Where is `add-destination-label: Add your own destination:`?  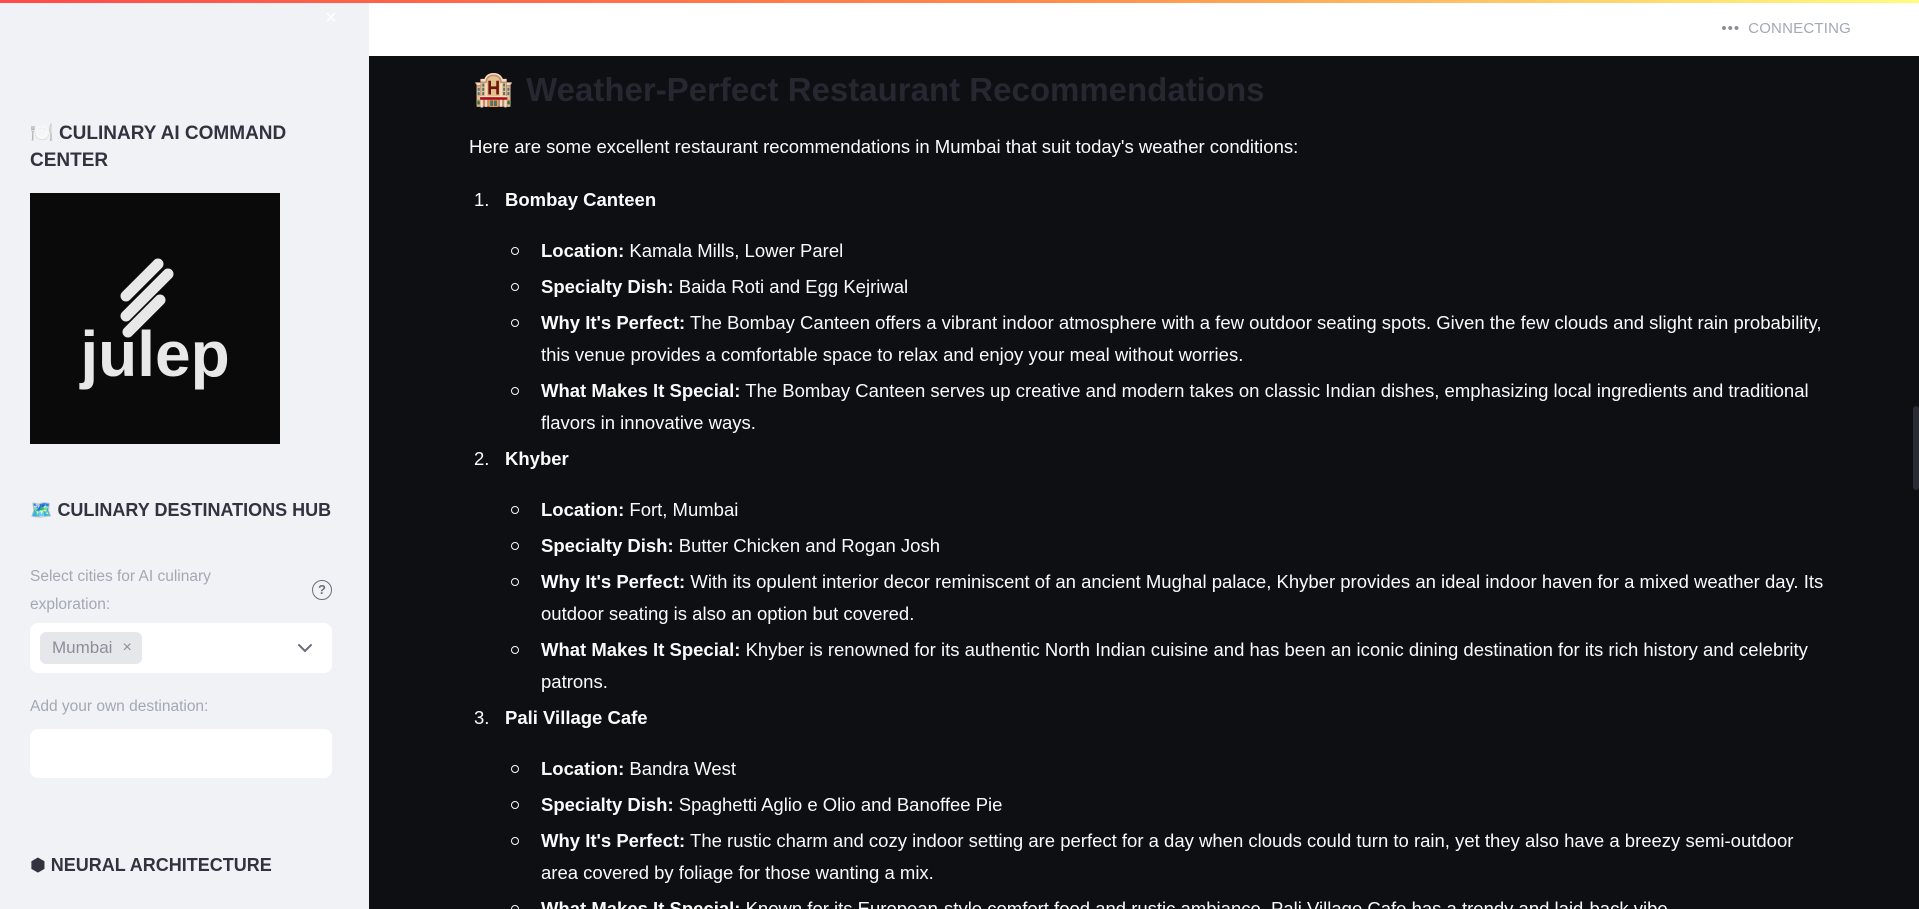 add-destination-label: Add your own destination: is located at coordinates (119, 706).